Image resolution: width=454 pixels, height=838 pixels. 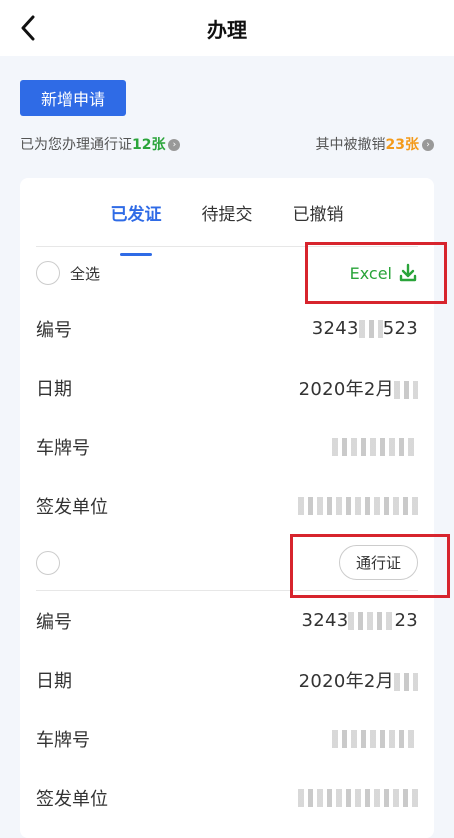 I want to click on select-all: 全选, so click(x=68, y=273).